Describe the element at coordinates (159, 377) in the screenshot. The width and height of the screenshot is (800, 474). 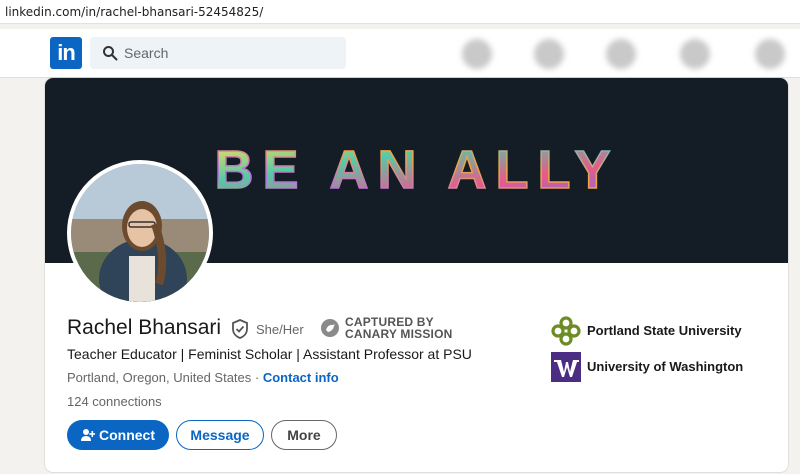
I see `profile-location: Portland, Oregon, United States` at that location.